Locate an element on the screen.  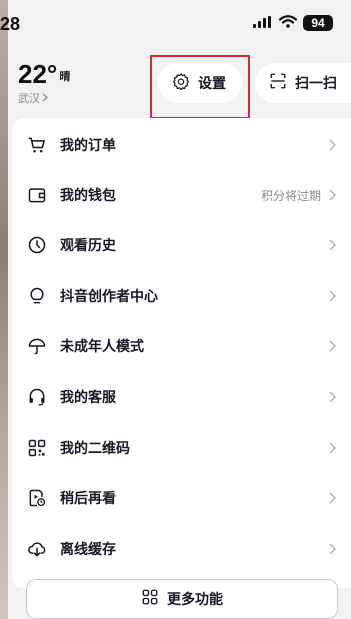
menu-item-label: 稍后再看 is located at coordinates (88, 499).